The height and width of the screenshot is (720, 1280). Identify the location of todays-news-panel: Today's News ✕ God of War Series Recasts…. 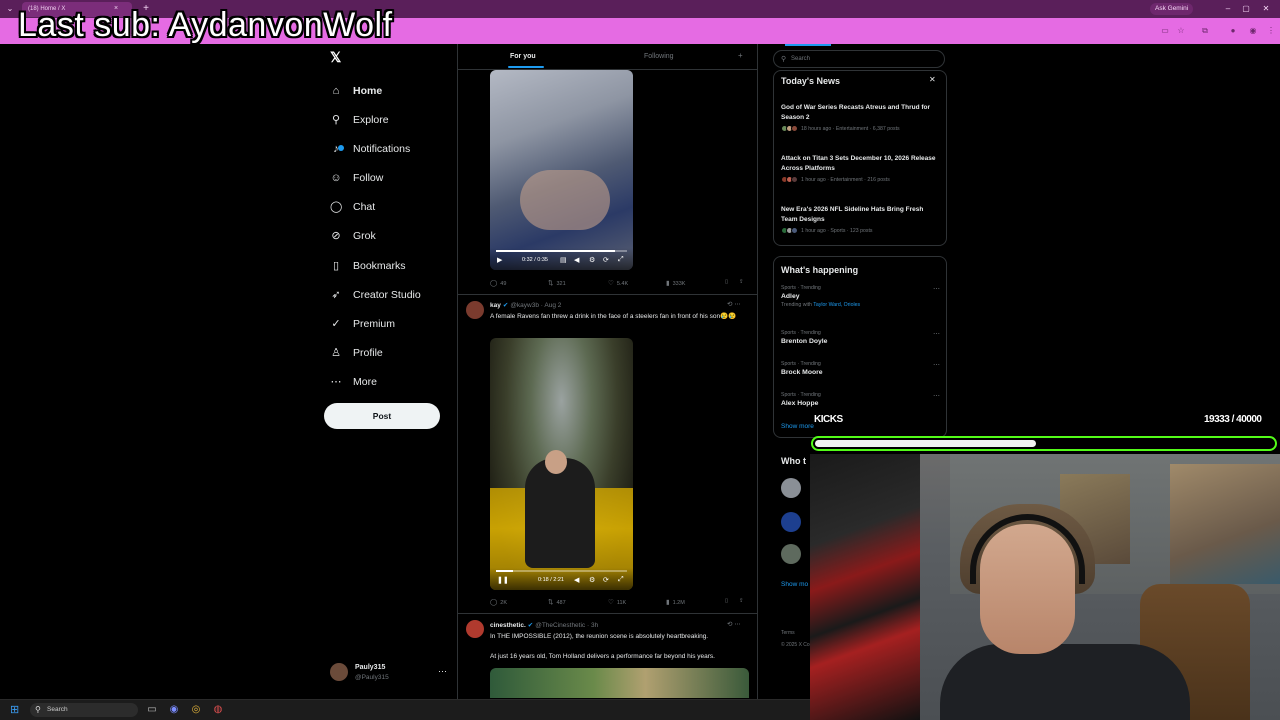
(860, 158).